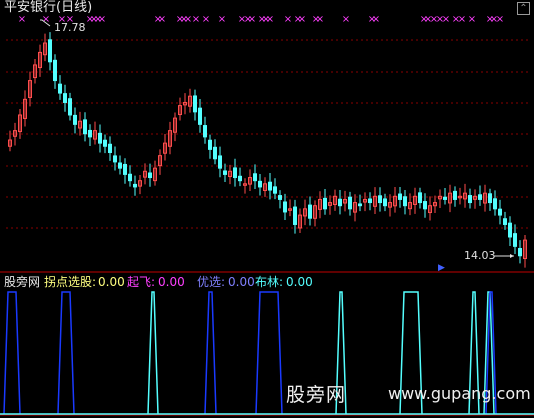 This screenshot has height=418, width=534. I want to click on indicator-youxuan-label: 优选: 0.00, so click(226, 282).